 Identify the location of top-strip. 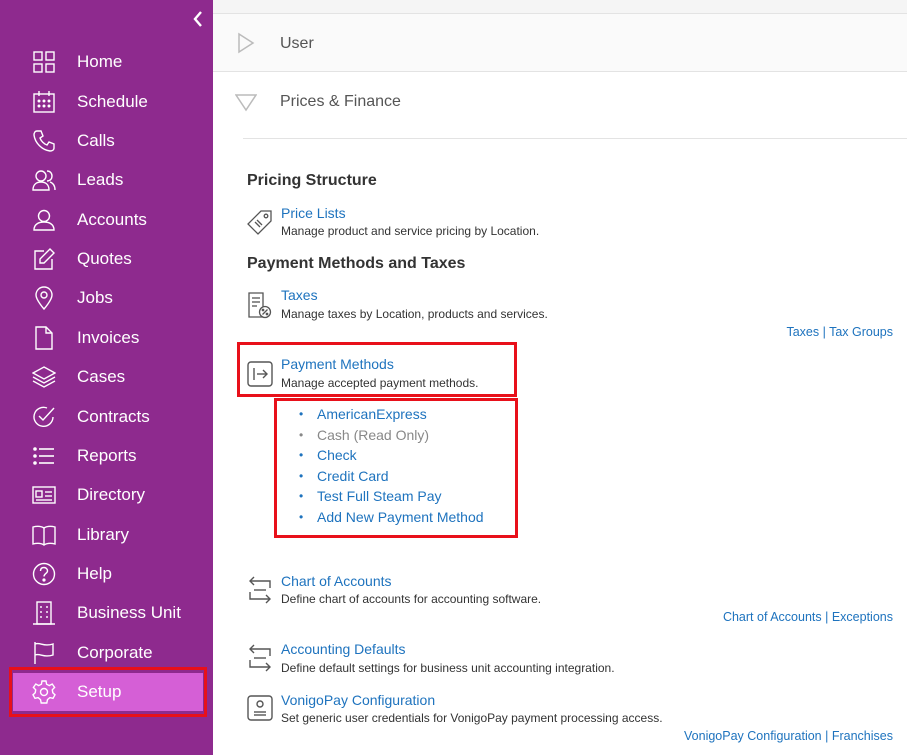
(560, 7).